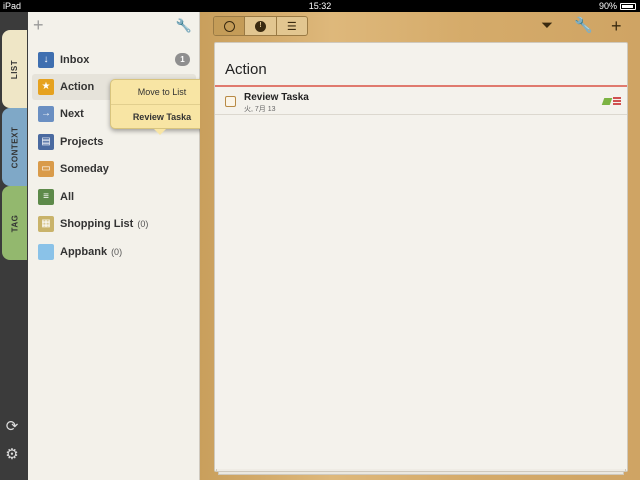 The image size is (640, 480). I want to click on add-list-icon: +, so click(38, 25).